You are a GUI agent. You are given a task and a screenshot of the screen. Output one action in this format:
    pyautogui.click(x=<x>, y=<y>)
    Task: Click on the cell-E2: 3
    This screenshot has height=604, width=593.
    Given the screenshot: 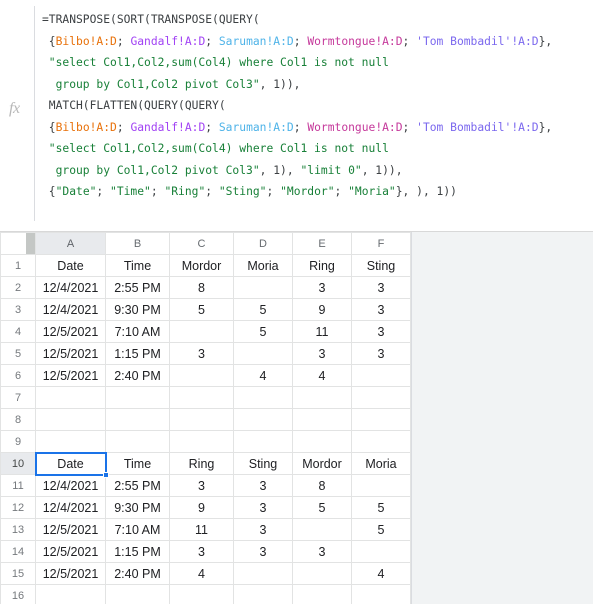 What is the action you would take?
    pyautogui.click(x=322, y=287)
    